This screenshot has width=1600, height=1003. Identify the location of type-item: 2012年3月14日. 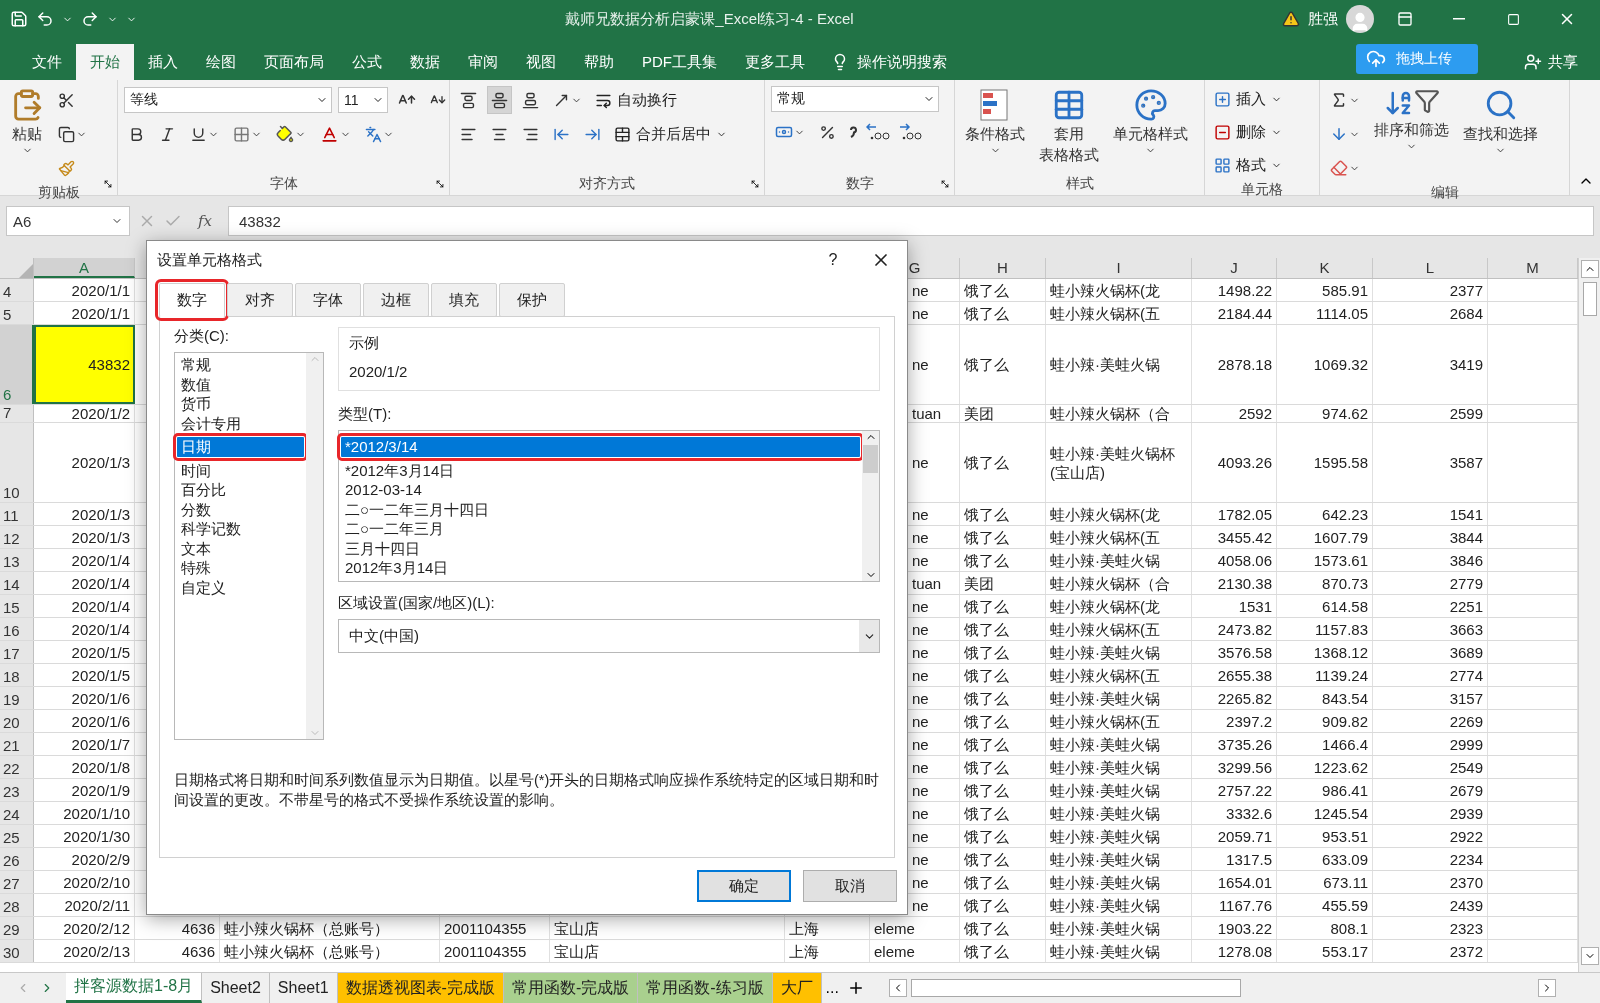
(600, 568).